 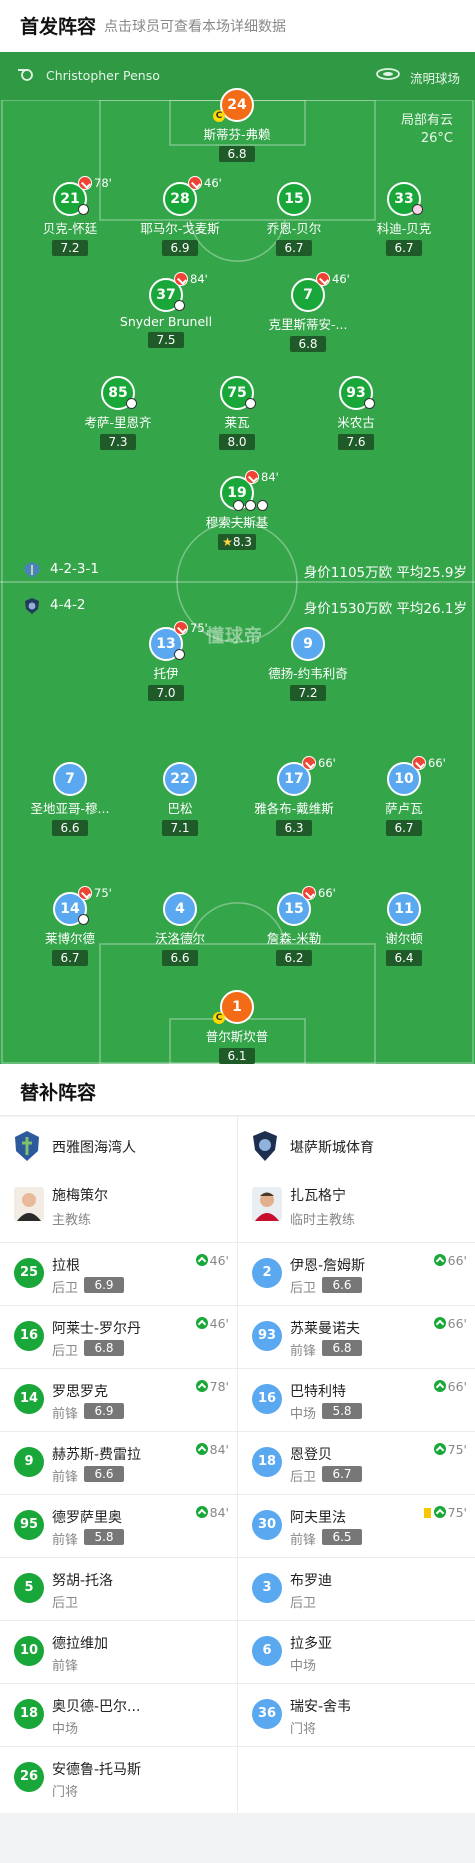 I want to click on player-home-75: 75 莱瓦 8.0, so click(x=237, y=413).